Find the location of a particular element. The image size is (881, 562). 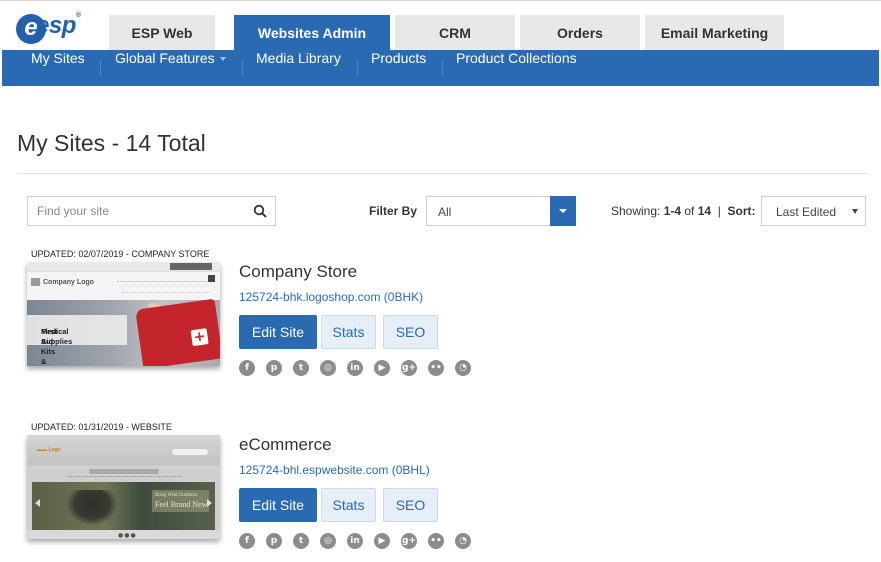

sort-label: Sort: is located at coordinates (741, 211).